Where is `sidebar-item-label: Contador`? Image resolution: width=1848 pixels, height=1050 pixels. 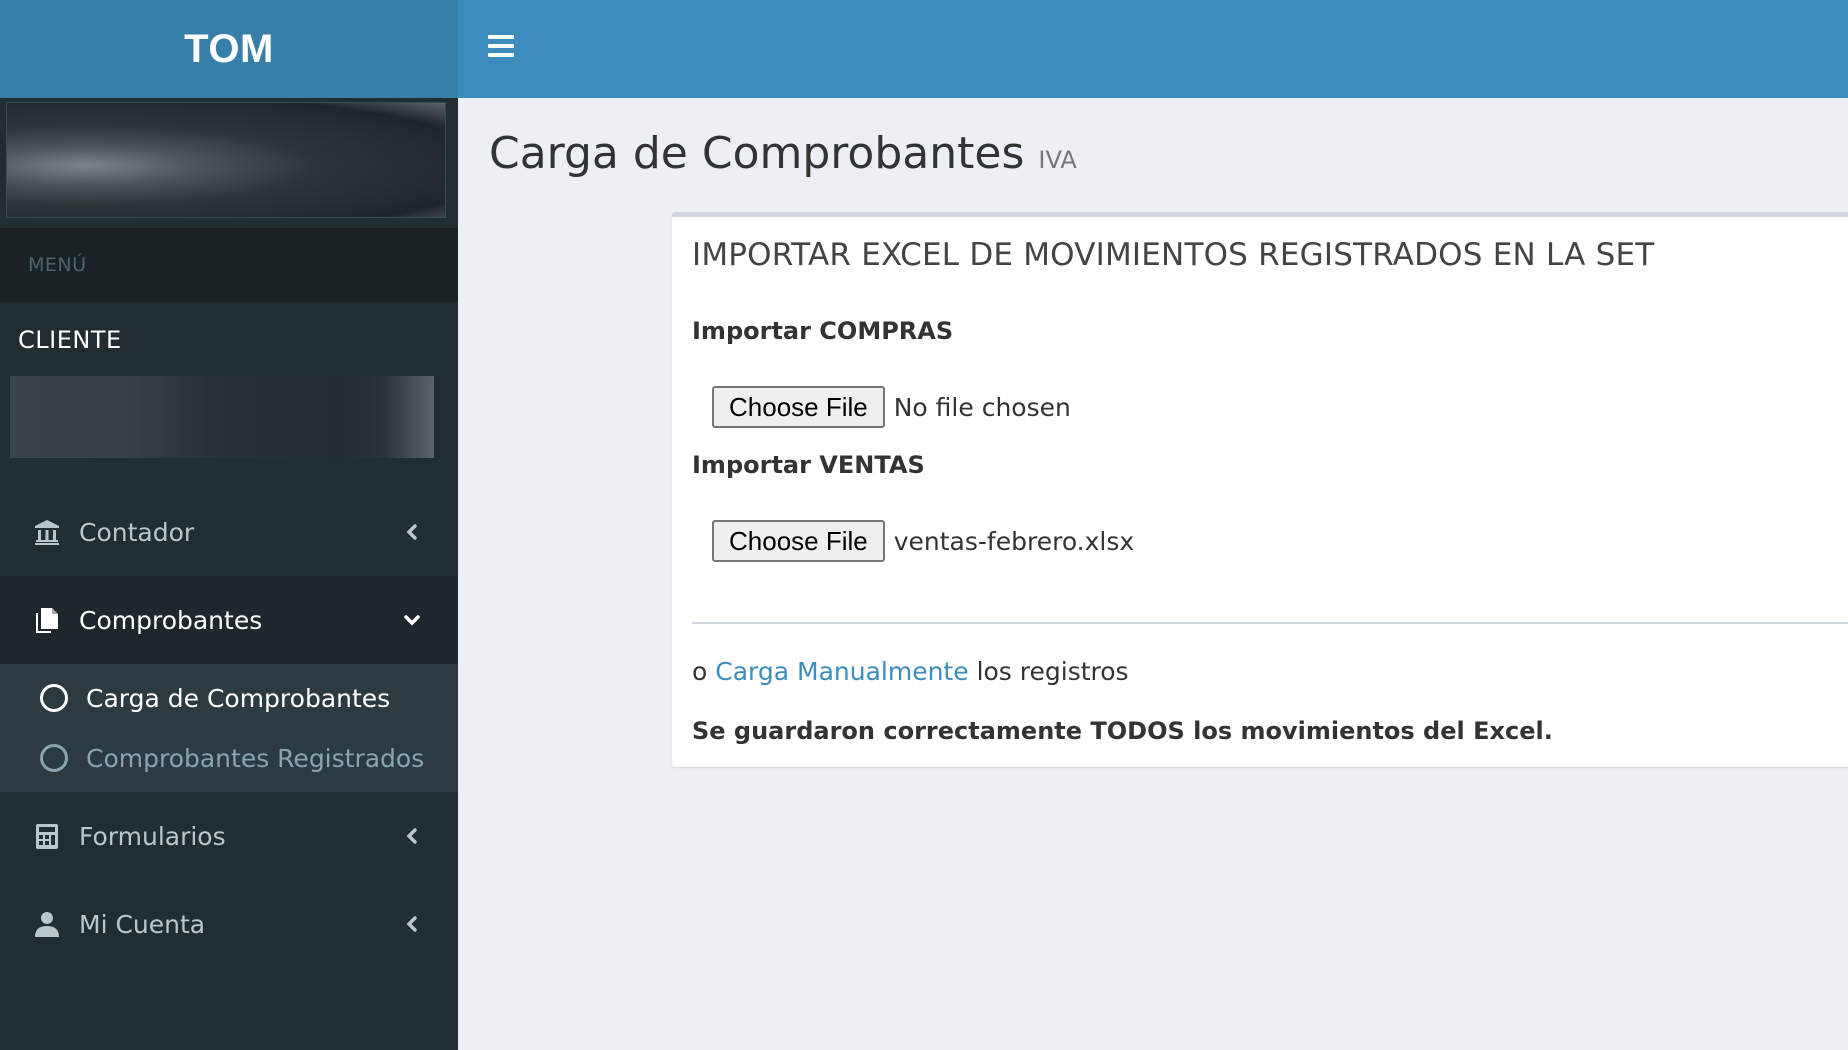 sidebar-item-label: Contador is located at coordinates (137, 532).